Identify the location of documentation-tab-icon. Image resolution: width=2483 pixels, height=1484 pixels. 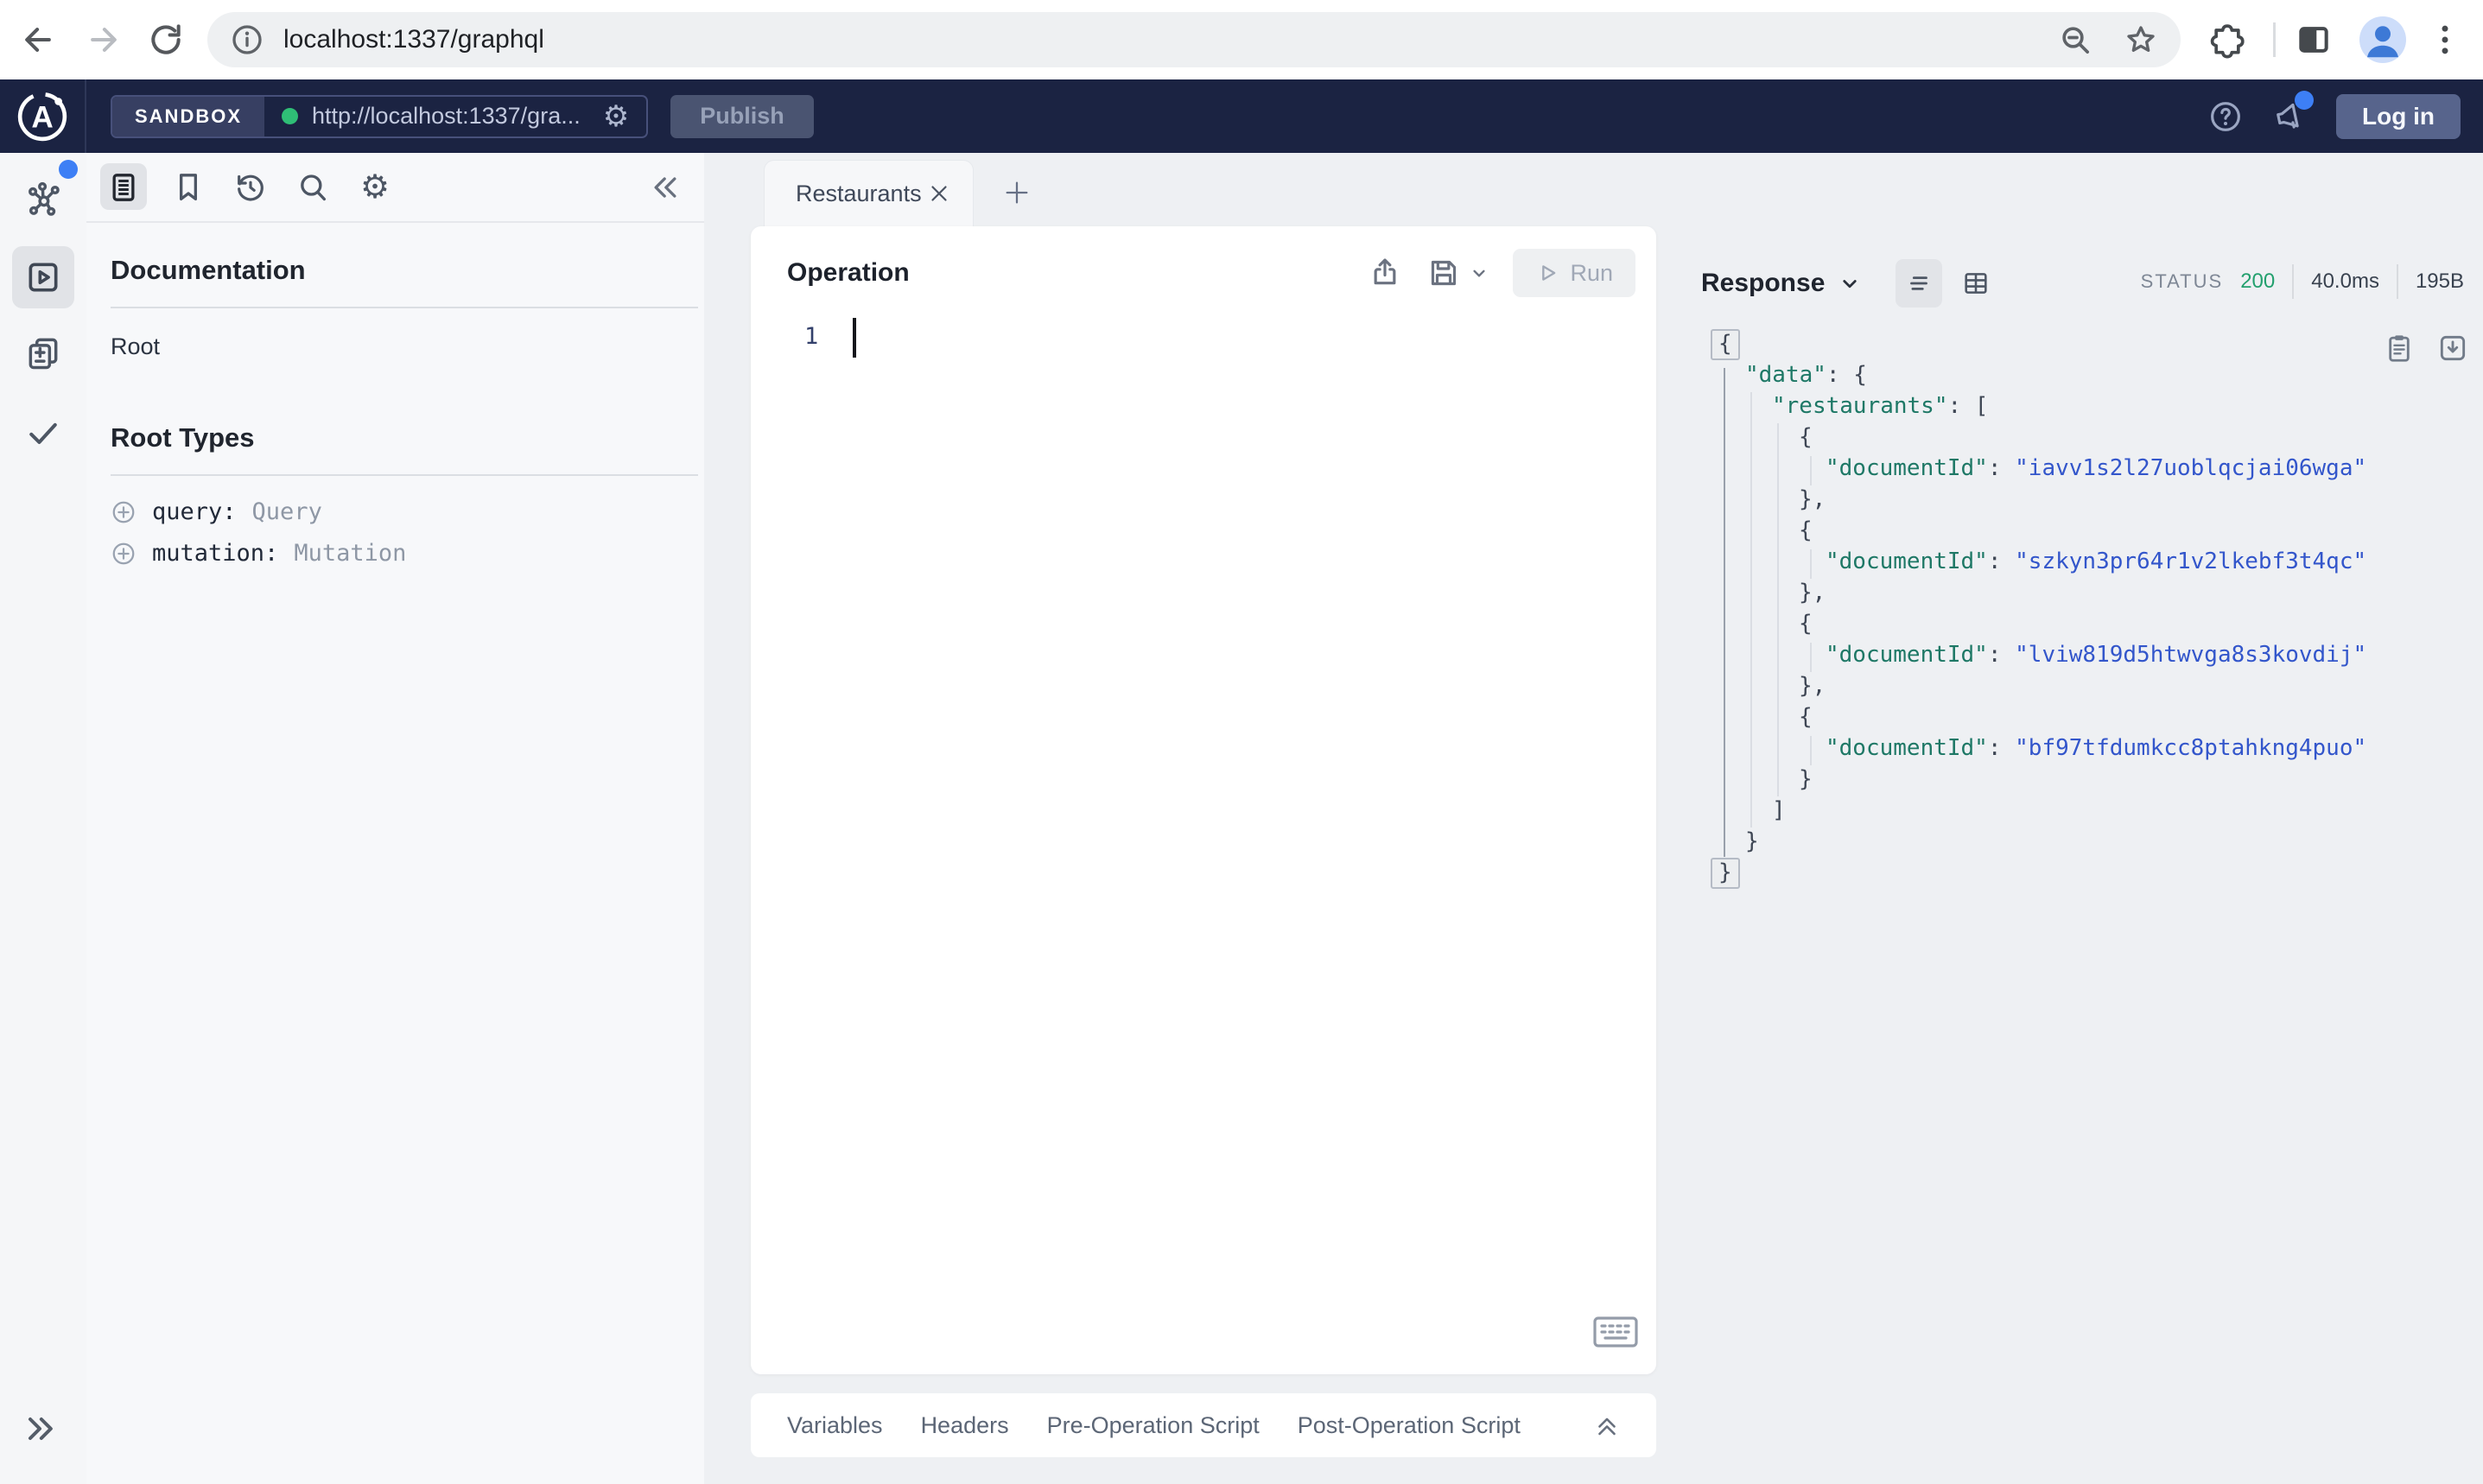
(124, 187).